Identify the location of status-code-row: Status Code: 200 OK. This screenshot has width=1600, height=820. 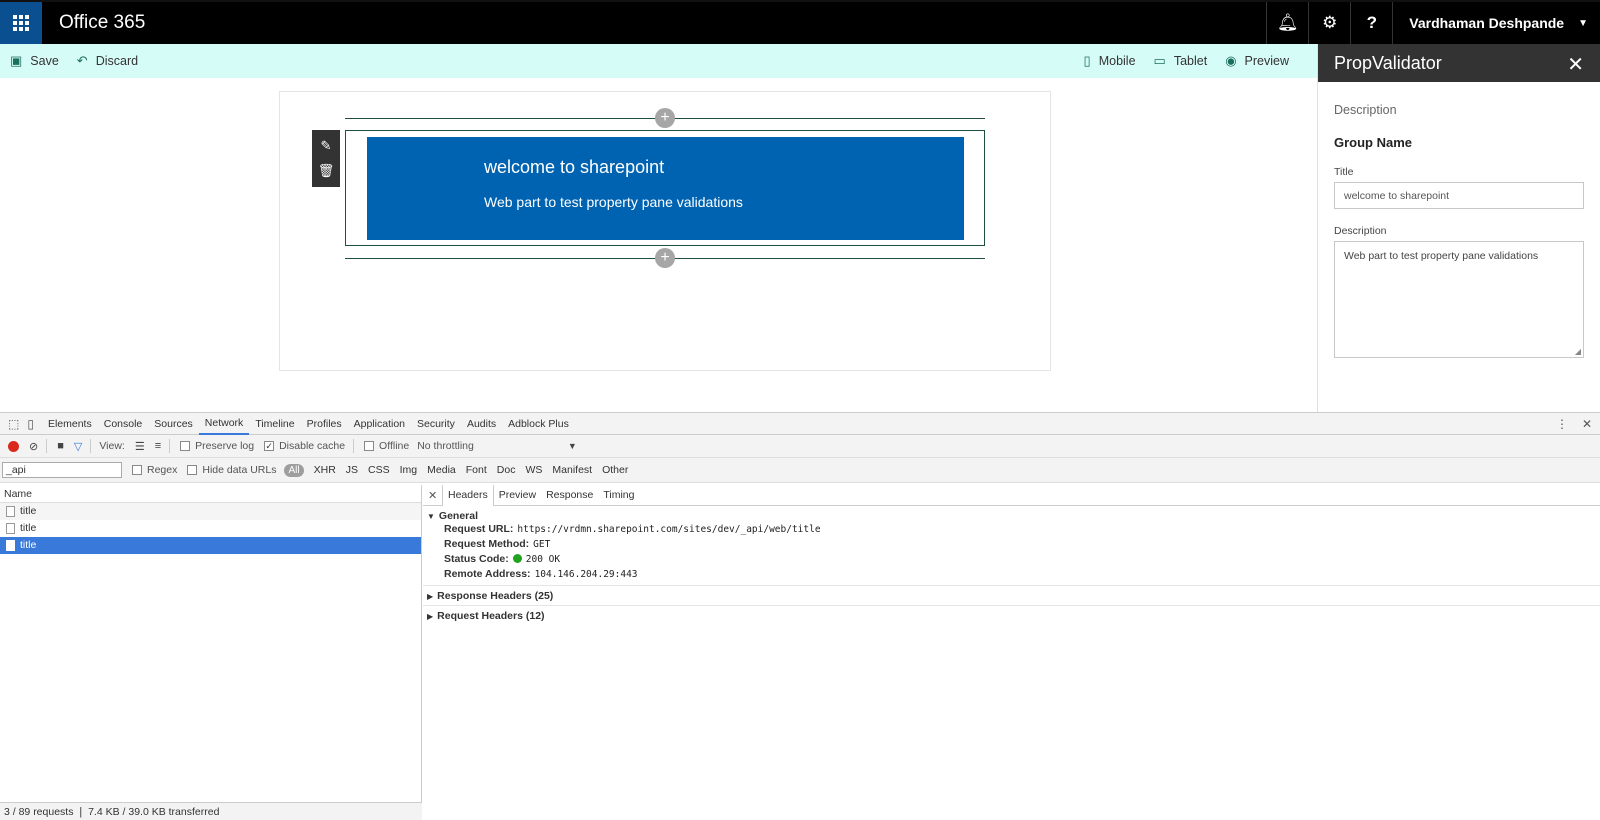
(1011, 559).